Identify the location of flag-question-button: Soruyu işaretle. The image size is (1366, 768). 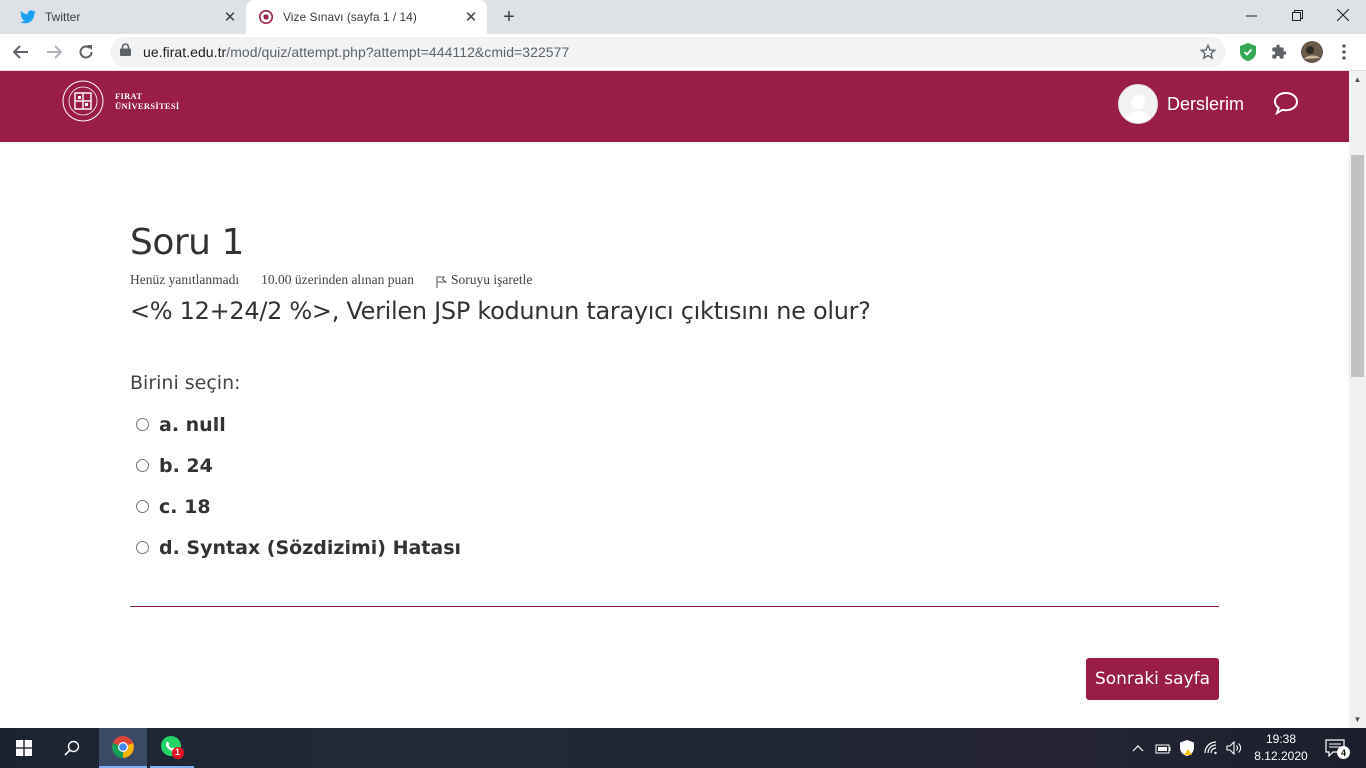
(495, 280).